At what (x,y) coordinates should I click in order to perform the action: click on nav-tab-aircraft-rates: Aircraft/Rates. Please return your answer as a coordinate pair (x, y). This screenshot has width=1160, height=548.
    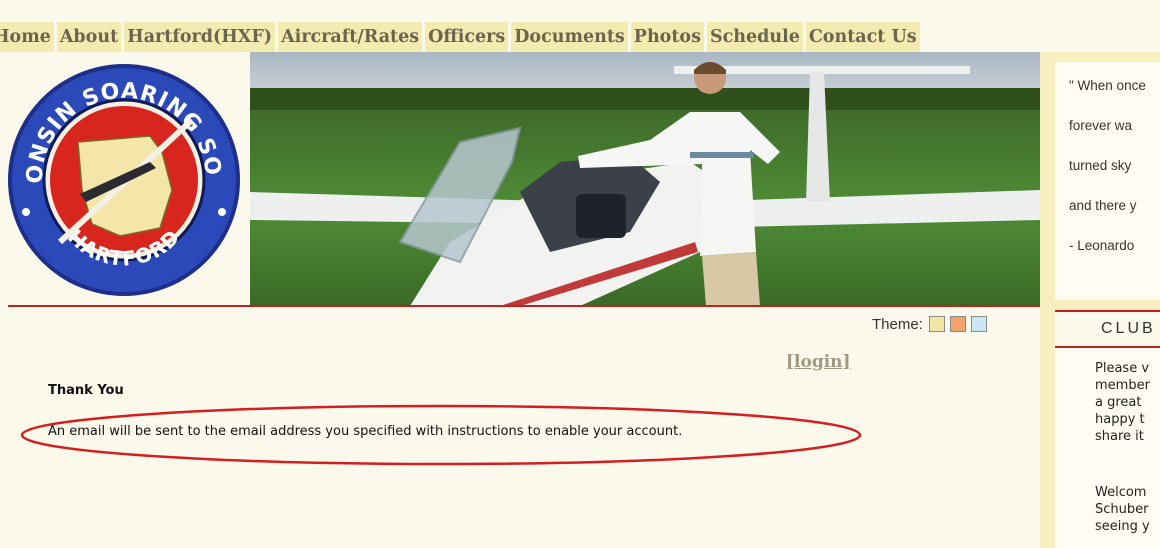
    Looking at the image, I should click on (350, 37).